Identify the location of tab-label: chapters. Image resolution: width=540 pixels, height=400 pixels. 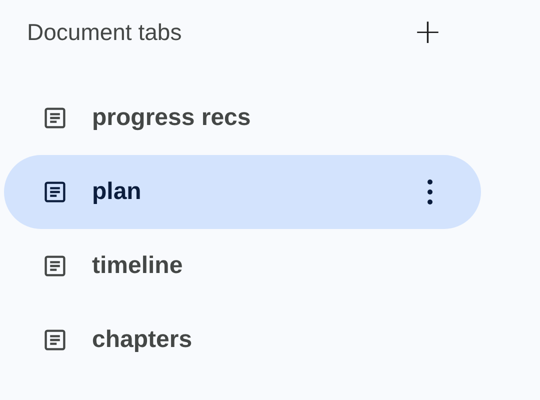
(143, 340).